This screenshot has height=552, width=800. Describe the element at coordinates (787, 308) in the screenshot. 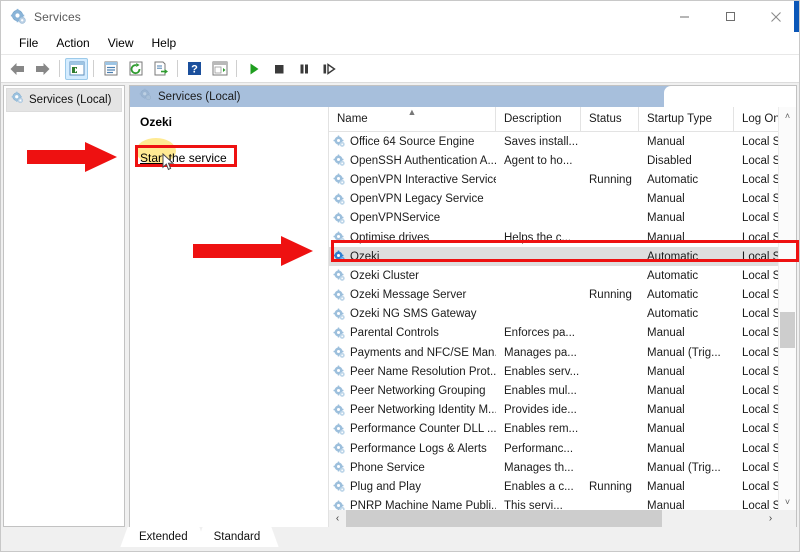

I see `vertical-scrollbar: ˄ ˅` at that location.